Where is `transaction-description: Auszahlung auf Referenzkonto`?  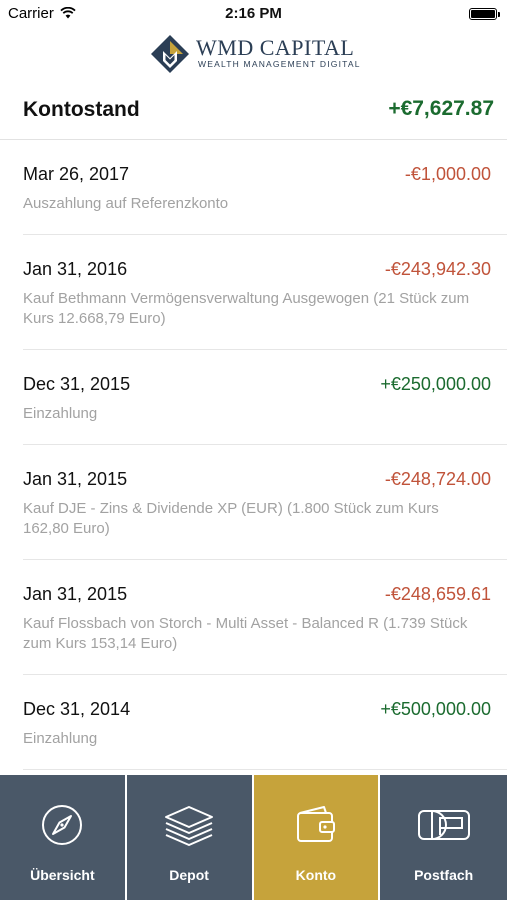 transaction-description: Auszahlung auf Referenzkonto is located at coordinates (126, 203).